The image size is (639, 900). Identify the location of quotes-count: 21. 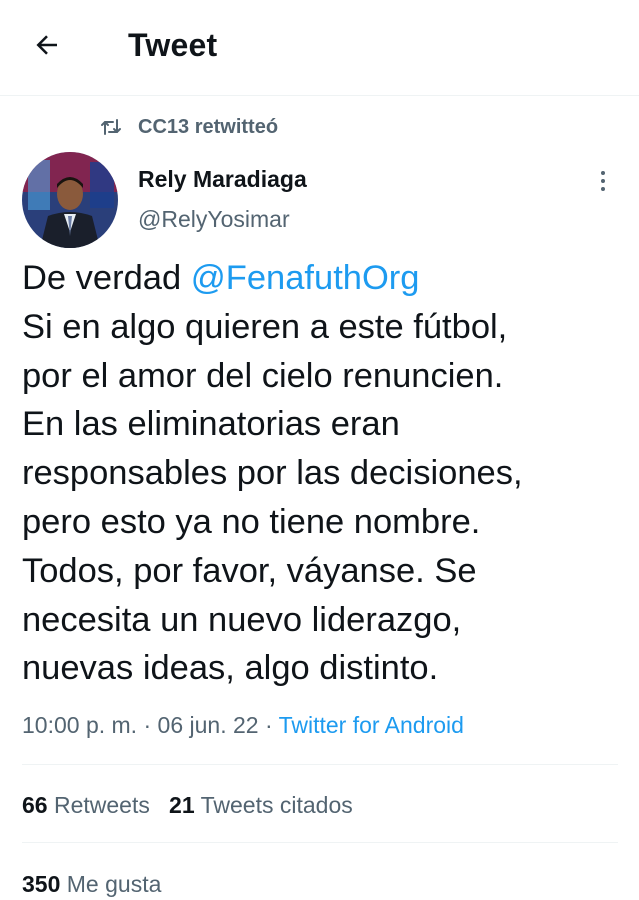
(182, 805).